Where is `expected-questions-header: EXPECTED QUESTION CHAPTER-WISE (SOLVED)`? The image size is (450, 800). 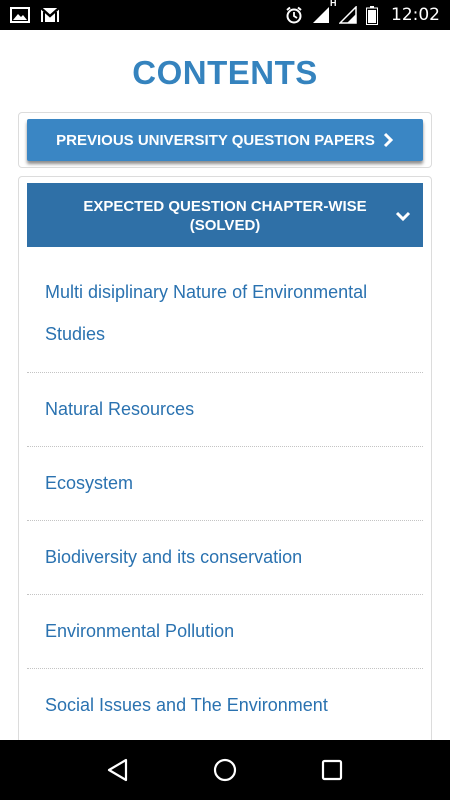
expected-questions-header: EXPECTED QUESTION CHAPTER-WISE (SOLVED) is located at coordinates (225, 215).